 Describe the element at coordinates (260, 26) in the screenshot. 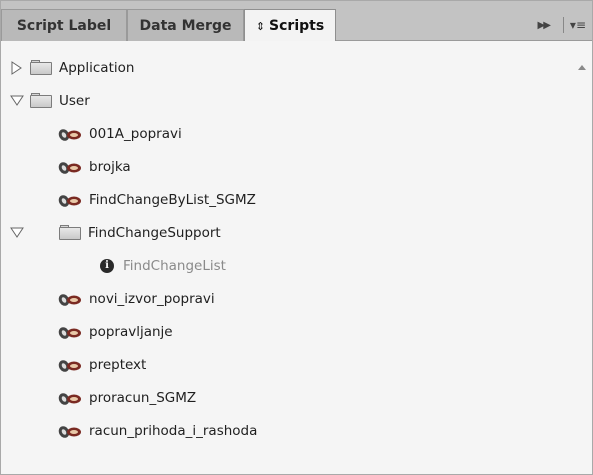

I see `updown-arrows-icon: ⇕` at that location.